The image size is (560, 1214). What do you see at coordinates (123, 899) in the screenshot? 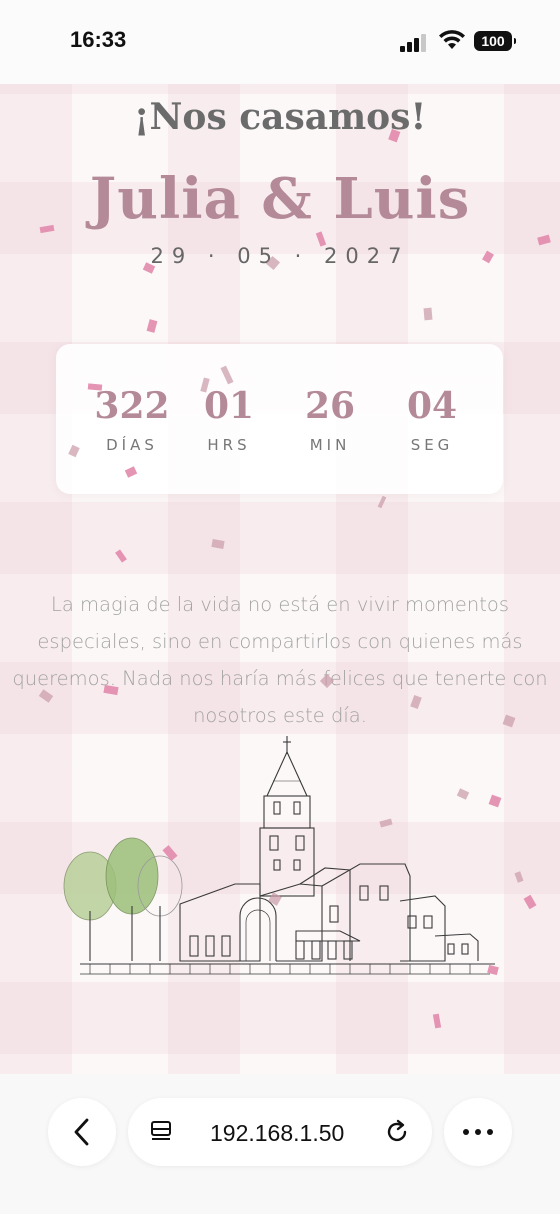
I see `trees-illustration` at bounding box center [123, 899].